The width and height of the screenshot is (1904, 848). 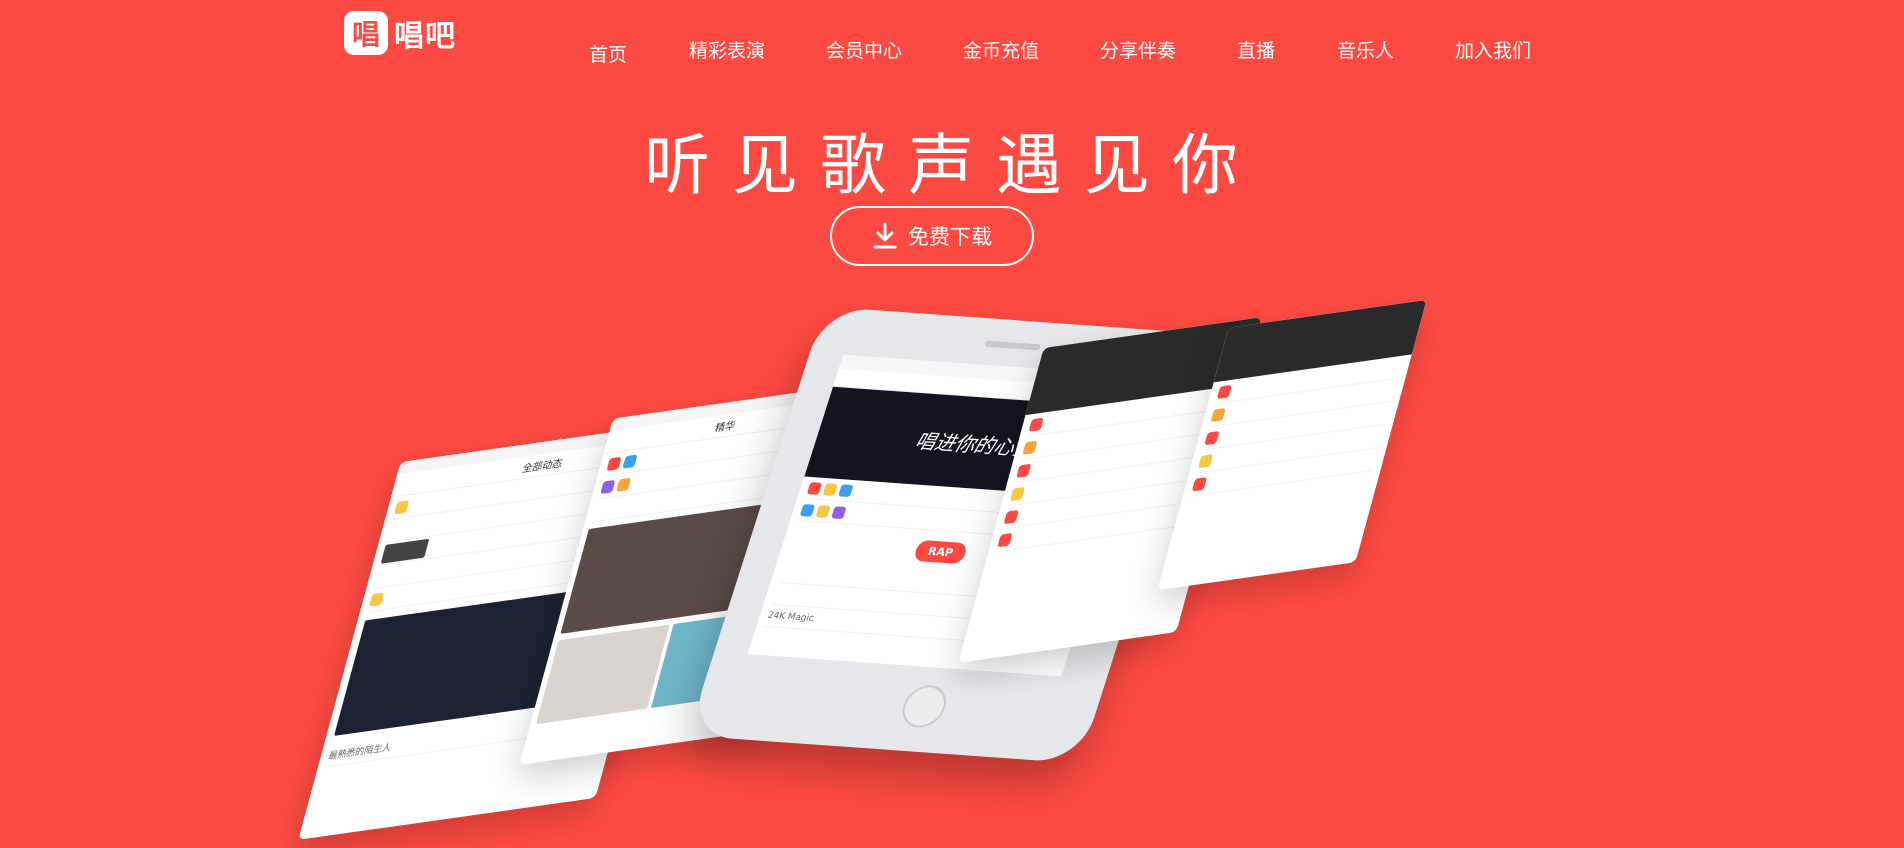 What do you see at coordinates (608, 53) in the screenshot?
I see `nav-item-home: 首页` at bounding box center [608, 53].